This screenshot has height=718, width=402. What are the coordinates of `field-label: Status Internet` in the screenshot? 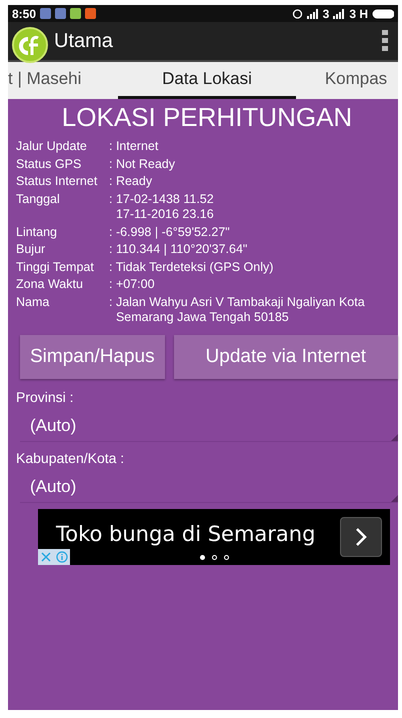 It's located at (57, 182).